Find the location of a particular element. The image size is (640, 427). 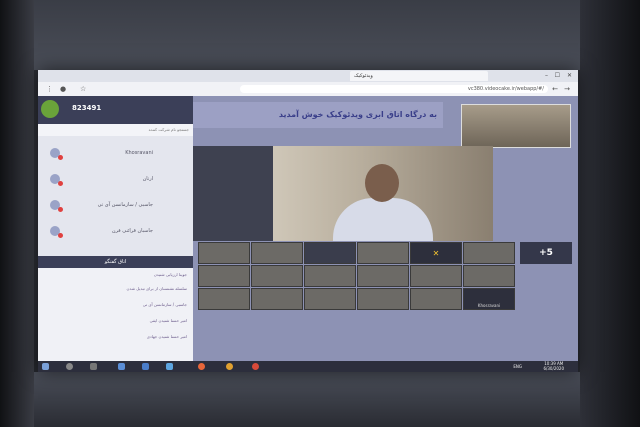

profile-icon: ● is located at coordinates (63, 89).